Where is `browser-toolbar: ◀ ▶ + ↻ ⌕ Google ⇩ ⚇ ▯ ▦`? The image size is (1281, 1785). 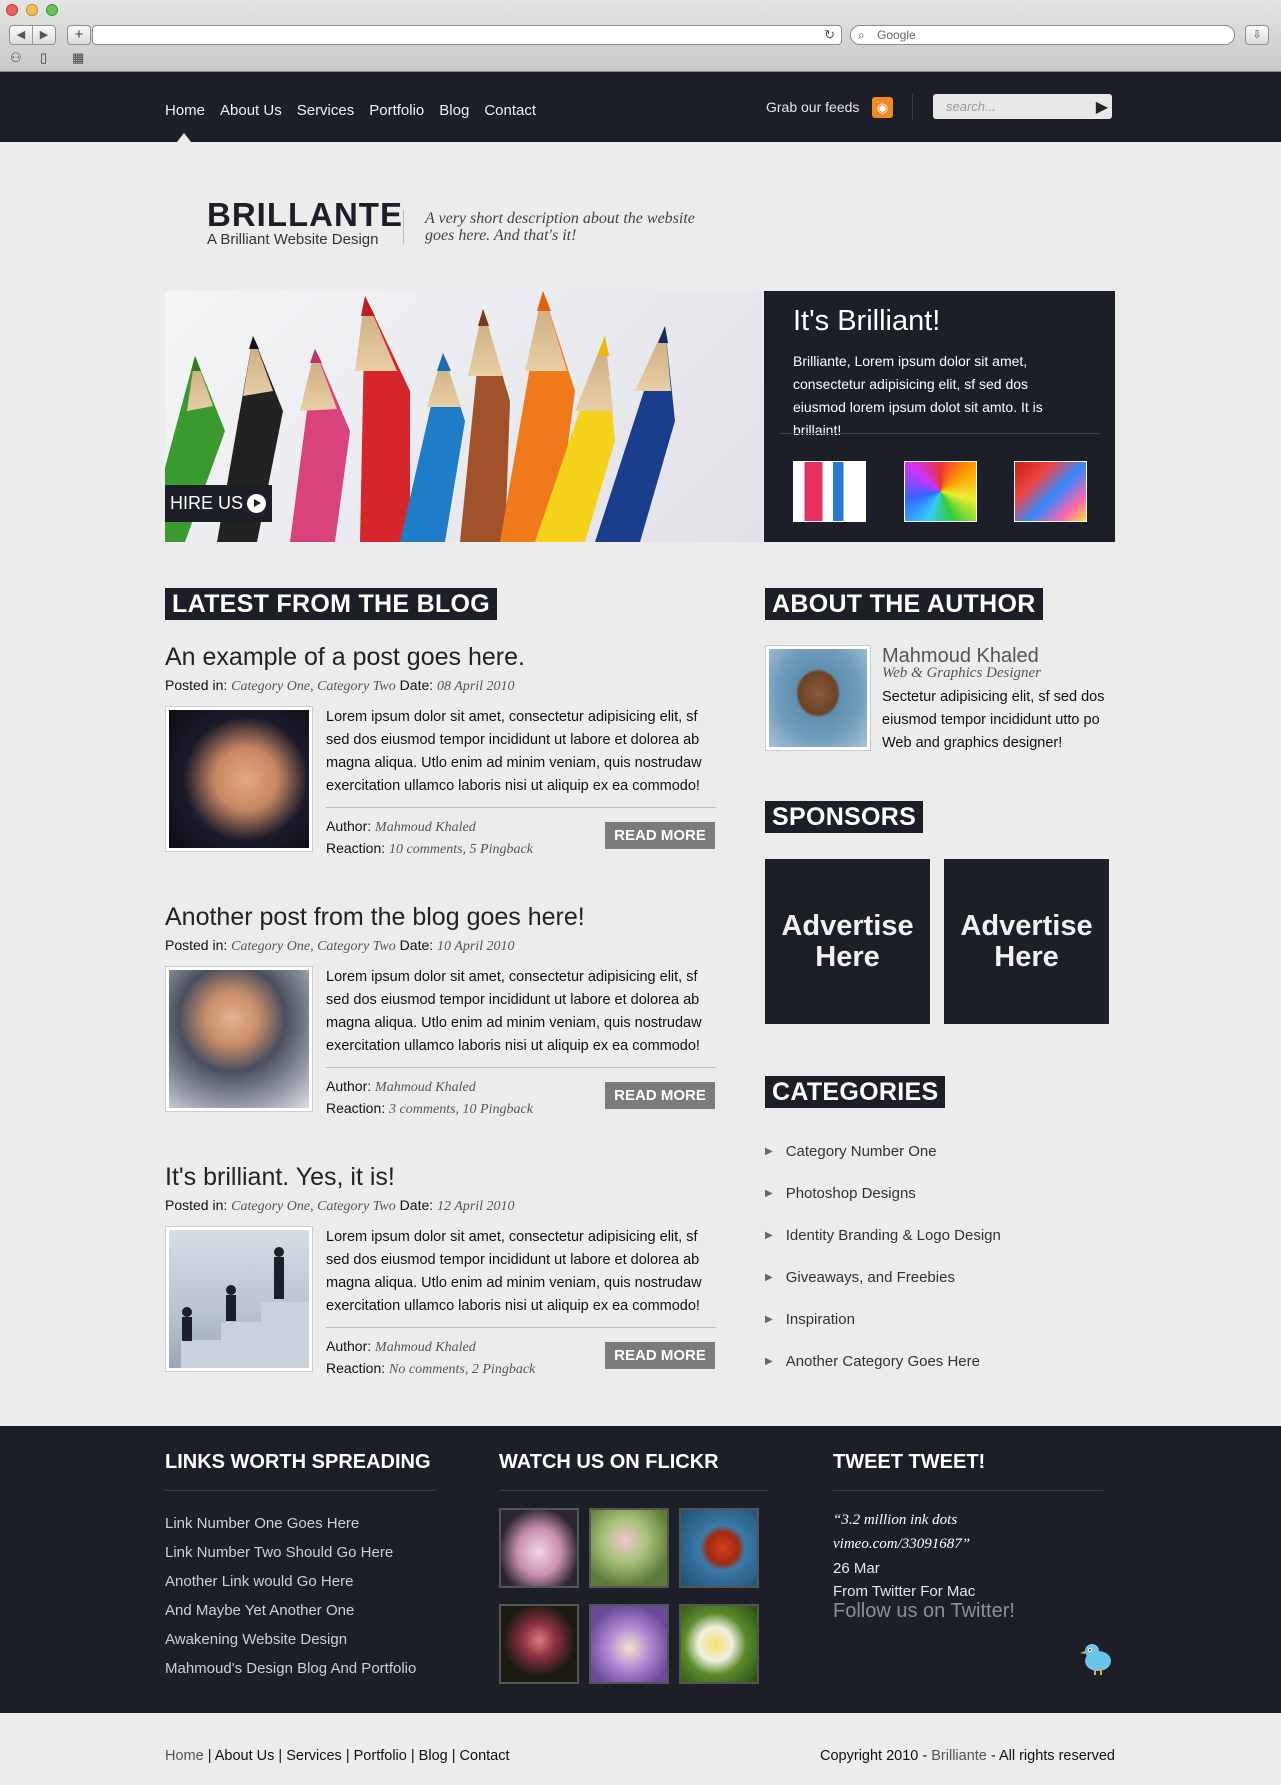 browser-toolbar: ◀ ▶ + ↻ ⌕ Google ⇩ ⚇ ▯ ▦ is located at coordinates (640, 36).